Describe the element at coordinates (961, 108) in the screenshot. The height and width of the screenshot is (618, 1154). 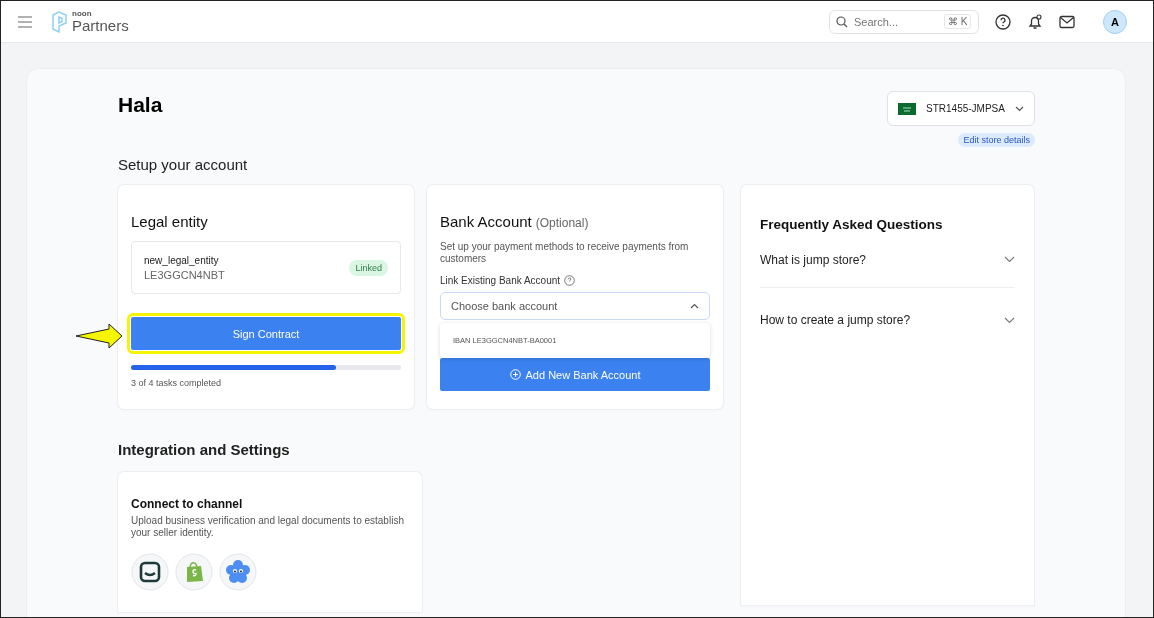
I see `store-selector: STR1455-JMPSA` at that location.